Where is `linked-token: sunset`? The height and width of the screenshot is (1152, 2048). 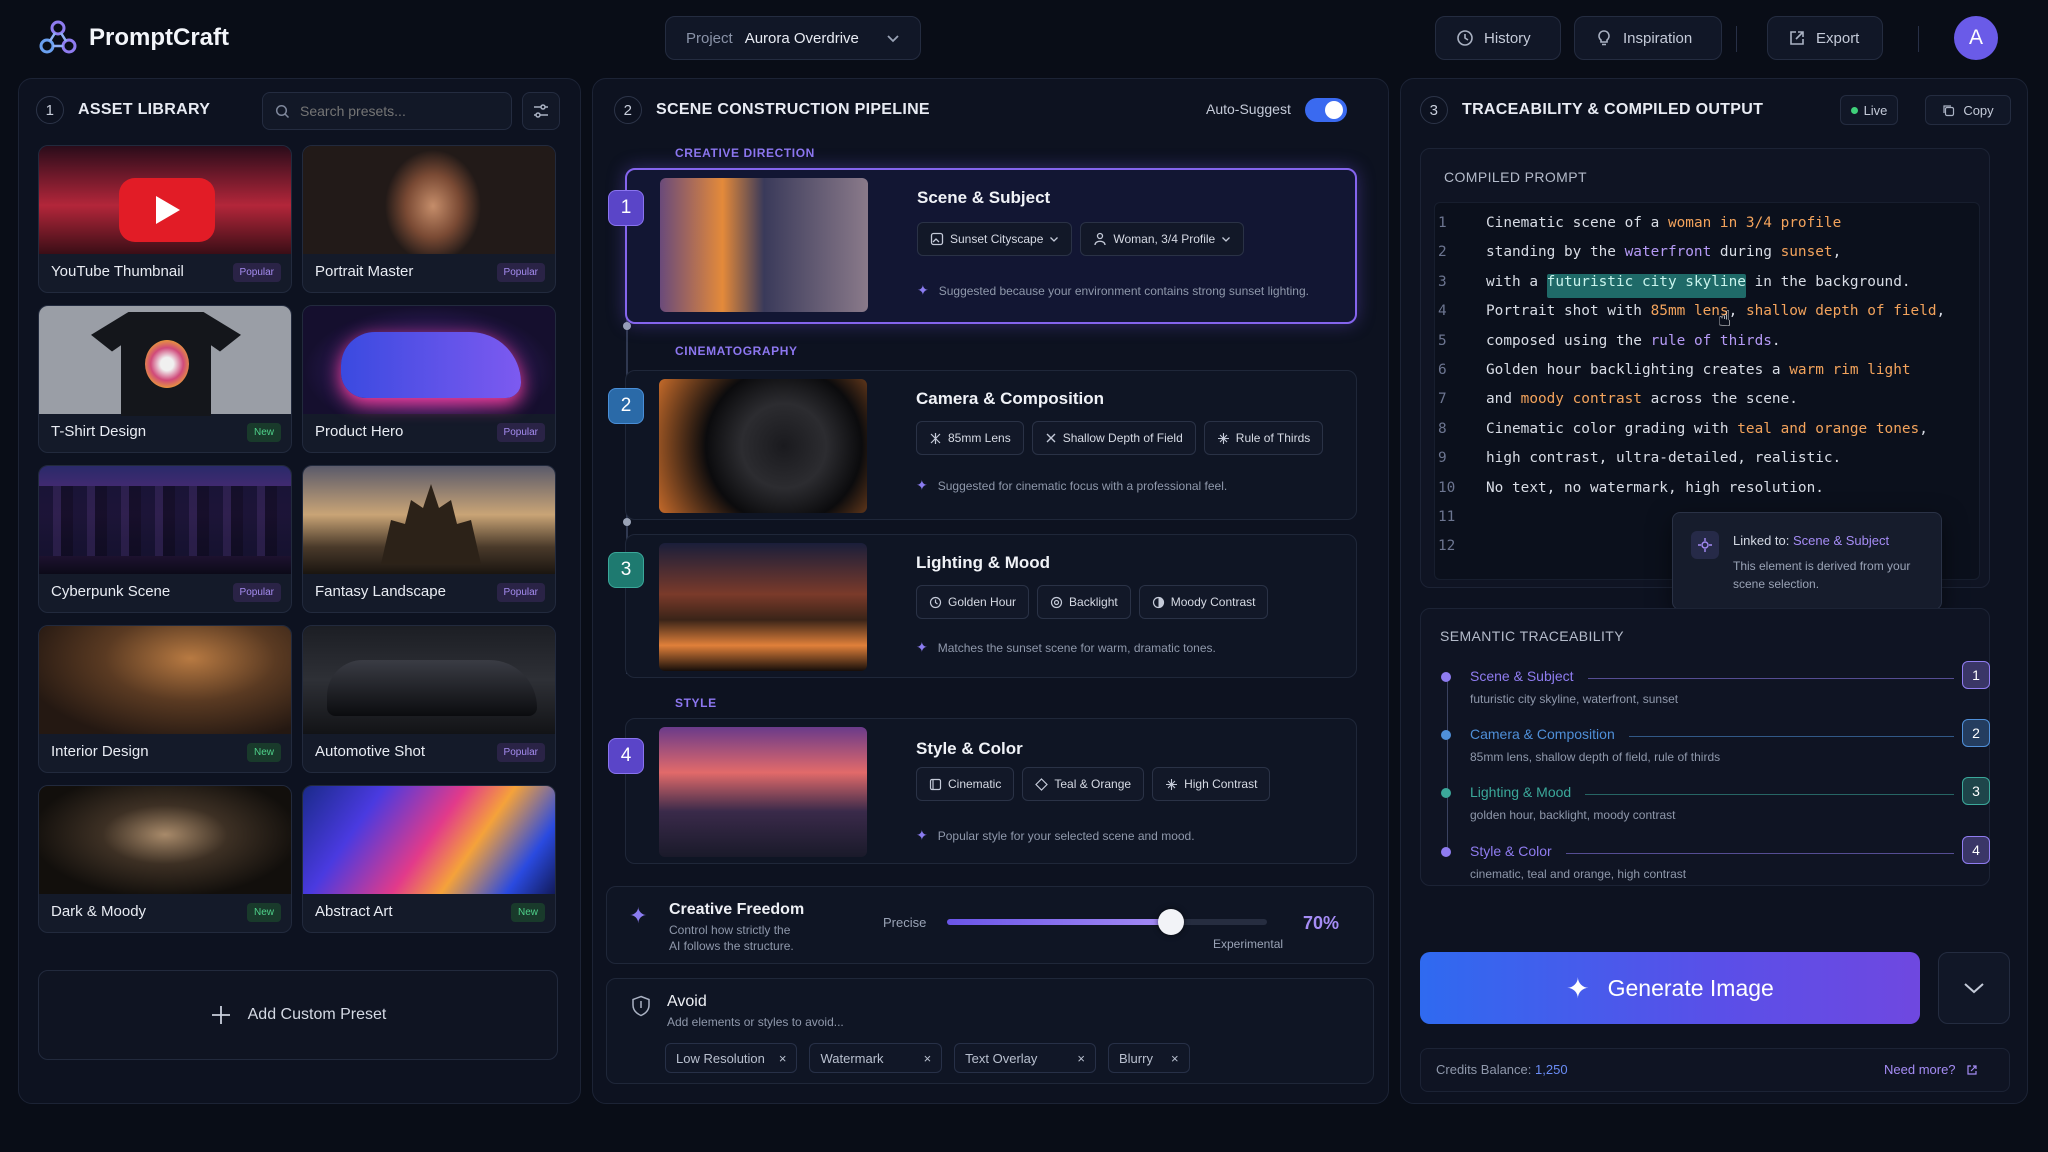 linked-token: sunset is located at coordinates (1807, 256).